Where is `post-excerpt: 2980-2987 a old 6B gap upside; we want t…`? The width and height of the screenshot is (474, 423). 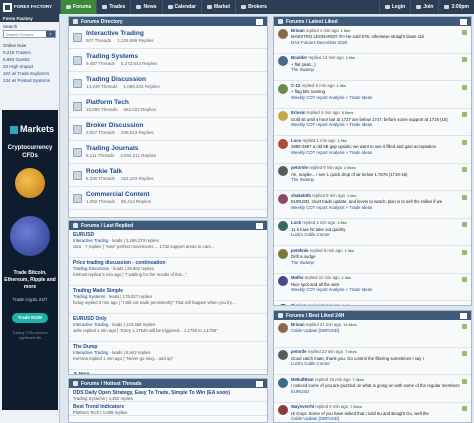 post-excerpt: 2980-2987 a old 6B gap upside; we want t… is located at coordinates (375, 147).